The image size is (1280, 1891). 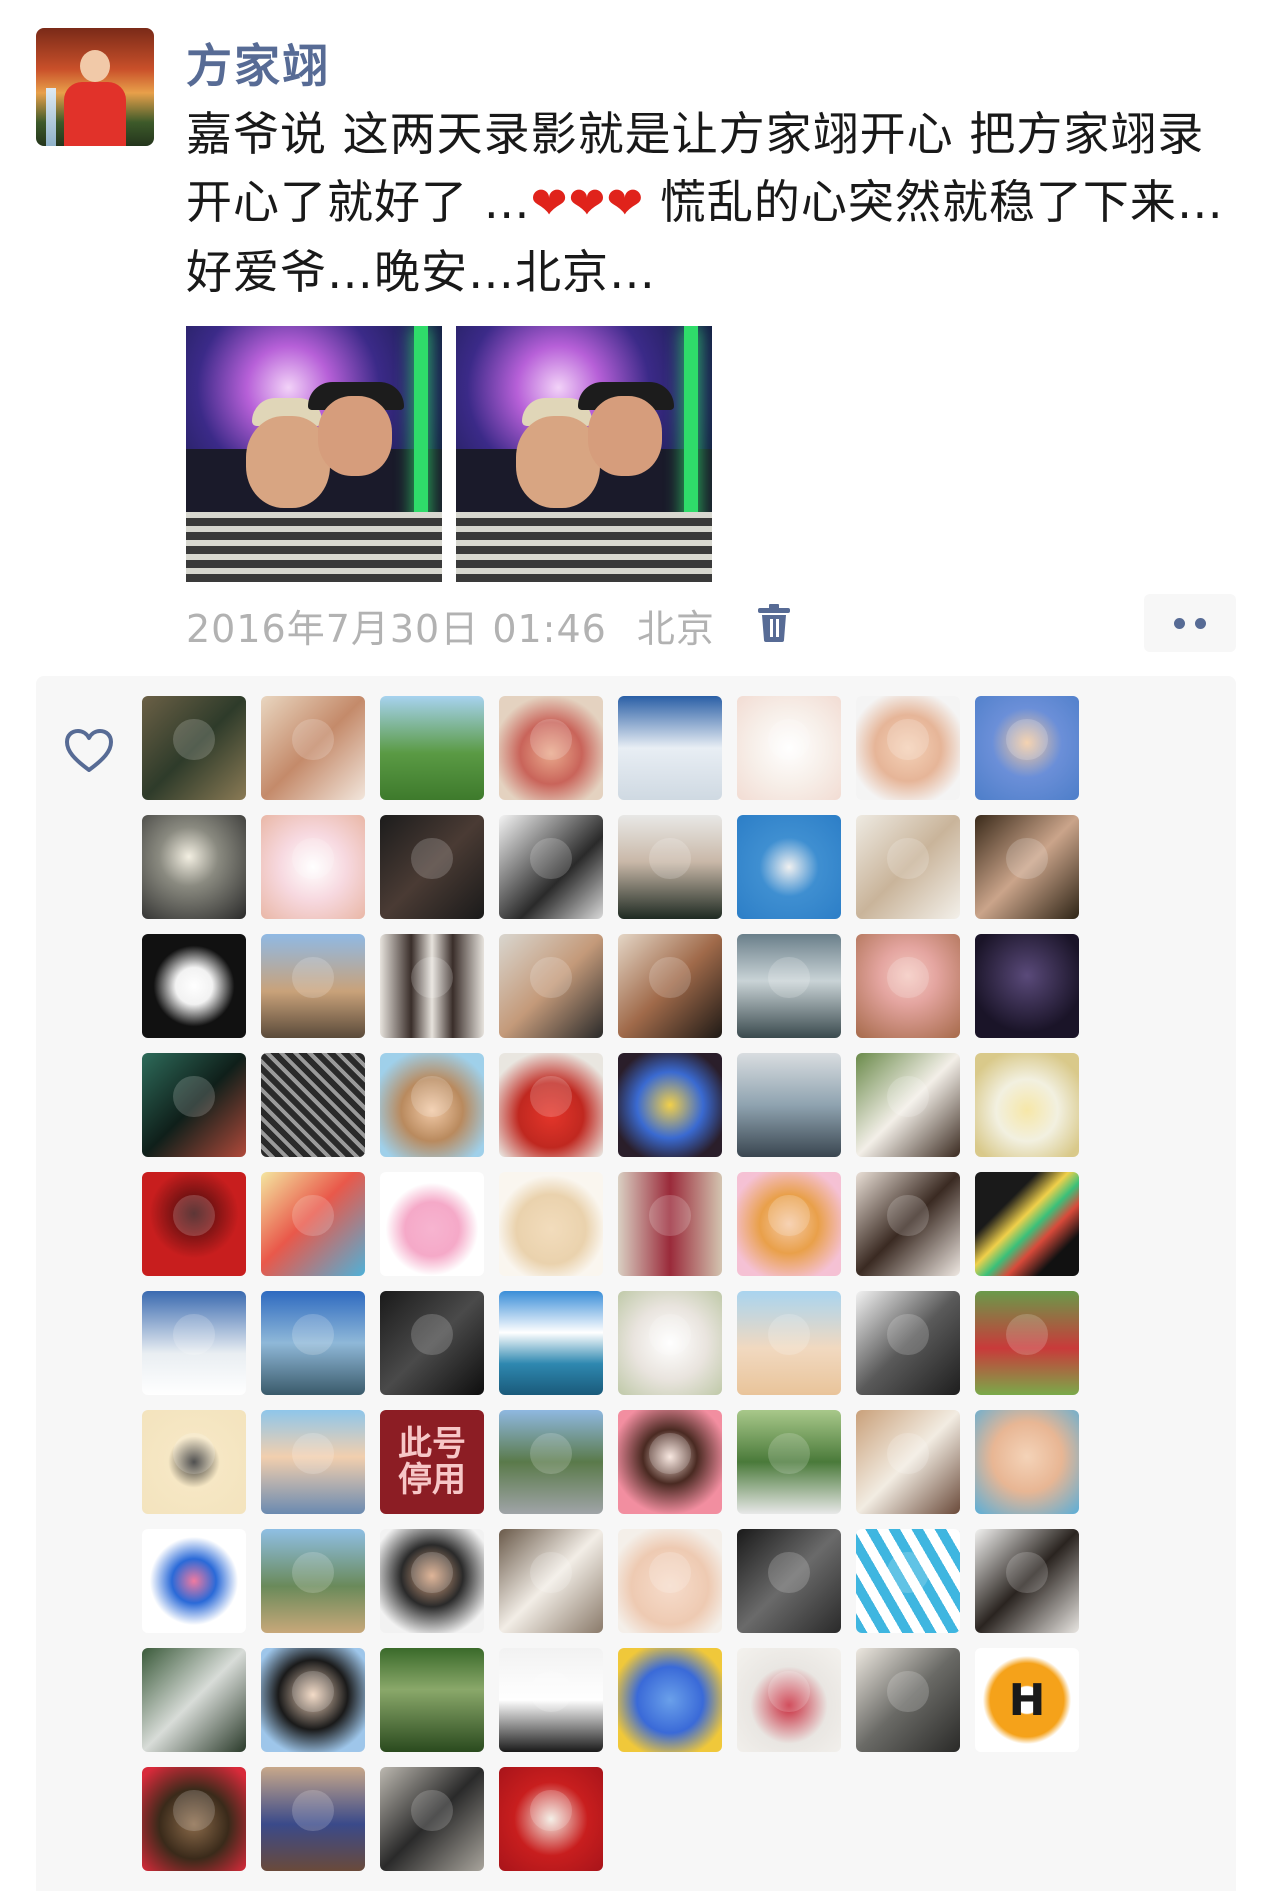 What do you see at coordinates (1190, 623) in the screenshot?
I see `more-button` at bounding box center [1190, 623].